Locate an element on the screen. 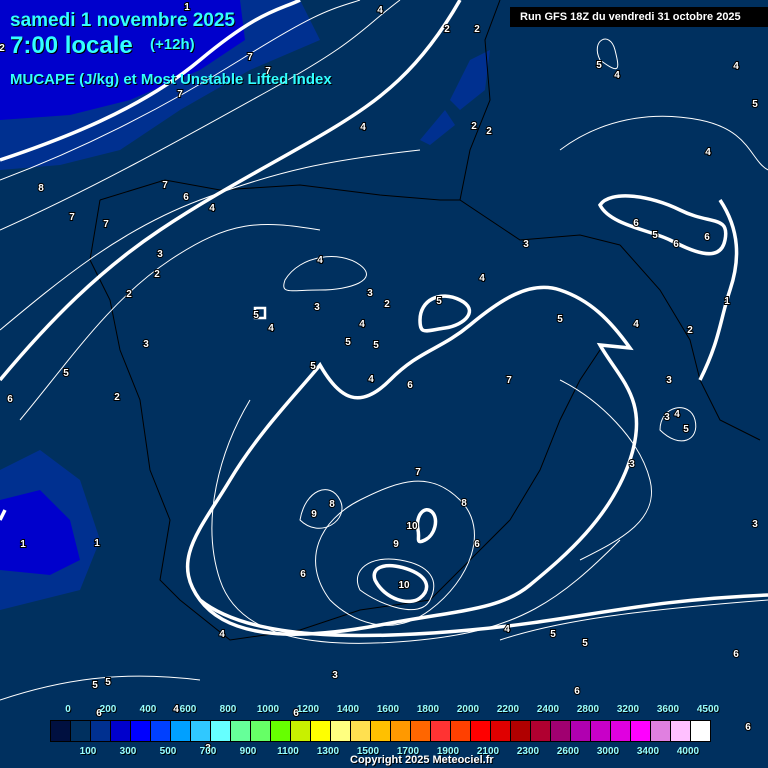 This screenshot has width=768, height=768. colorbar-tick-label: 2800 is located at coordinates (588, 709).